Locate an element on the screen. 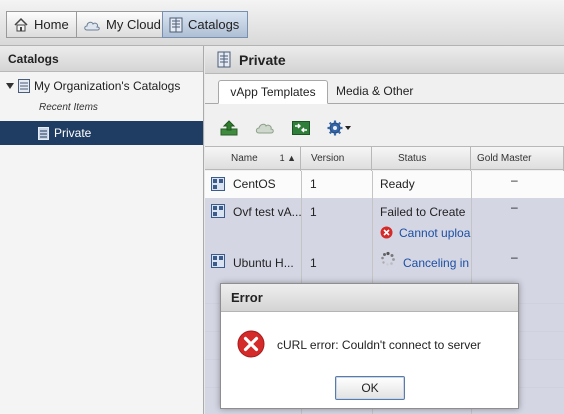 This screenshot has height=414, width=564. page-title: Private is located at coordinates (262, 59).